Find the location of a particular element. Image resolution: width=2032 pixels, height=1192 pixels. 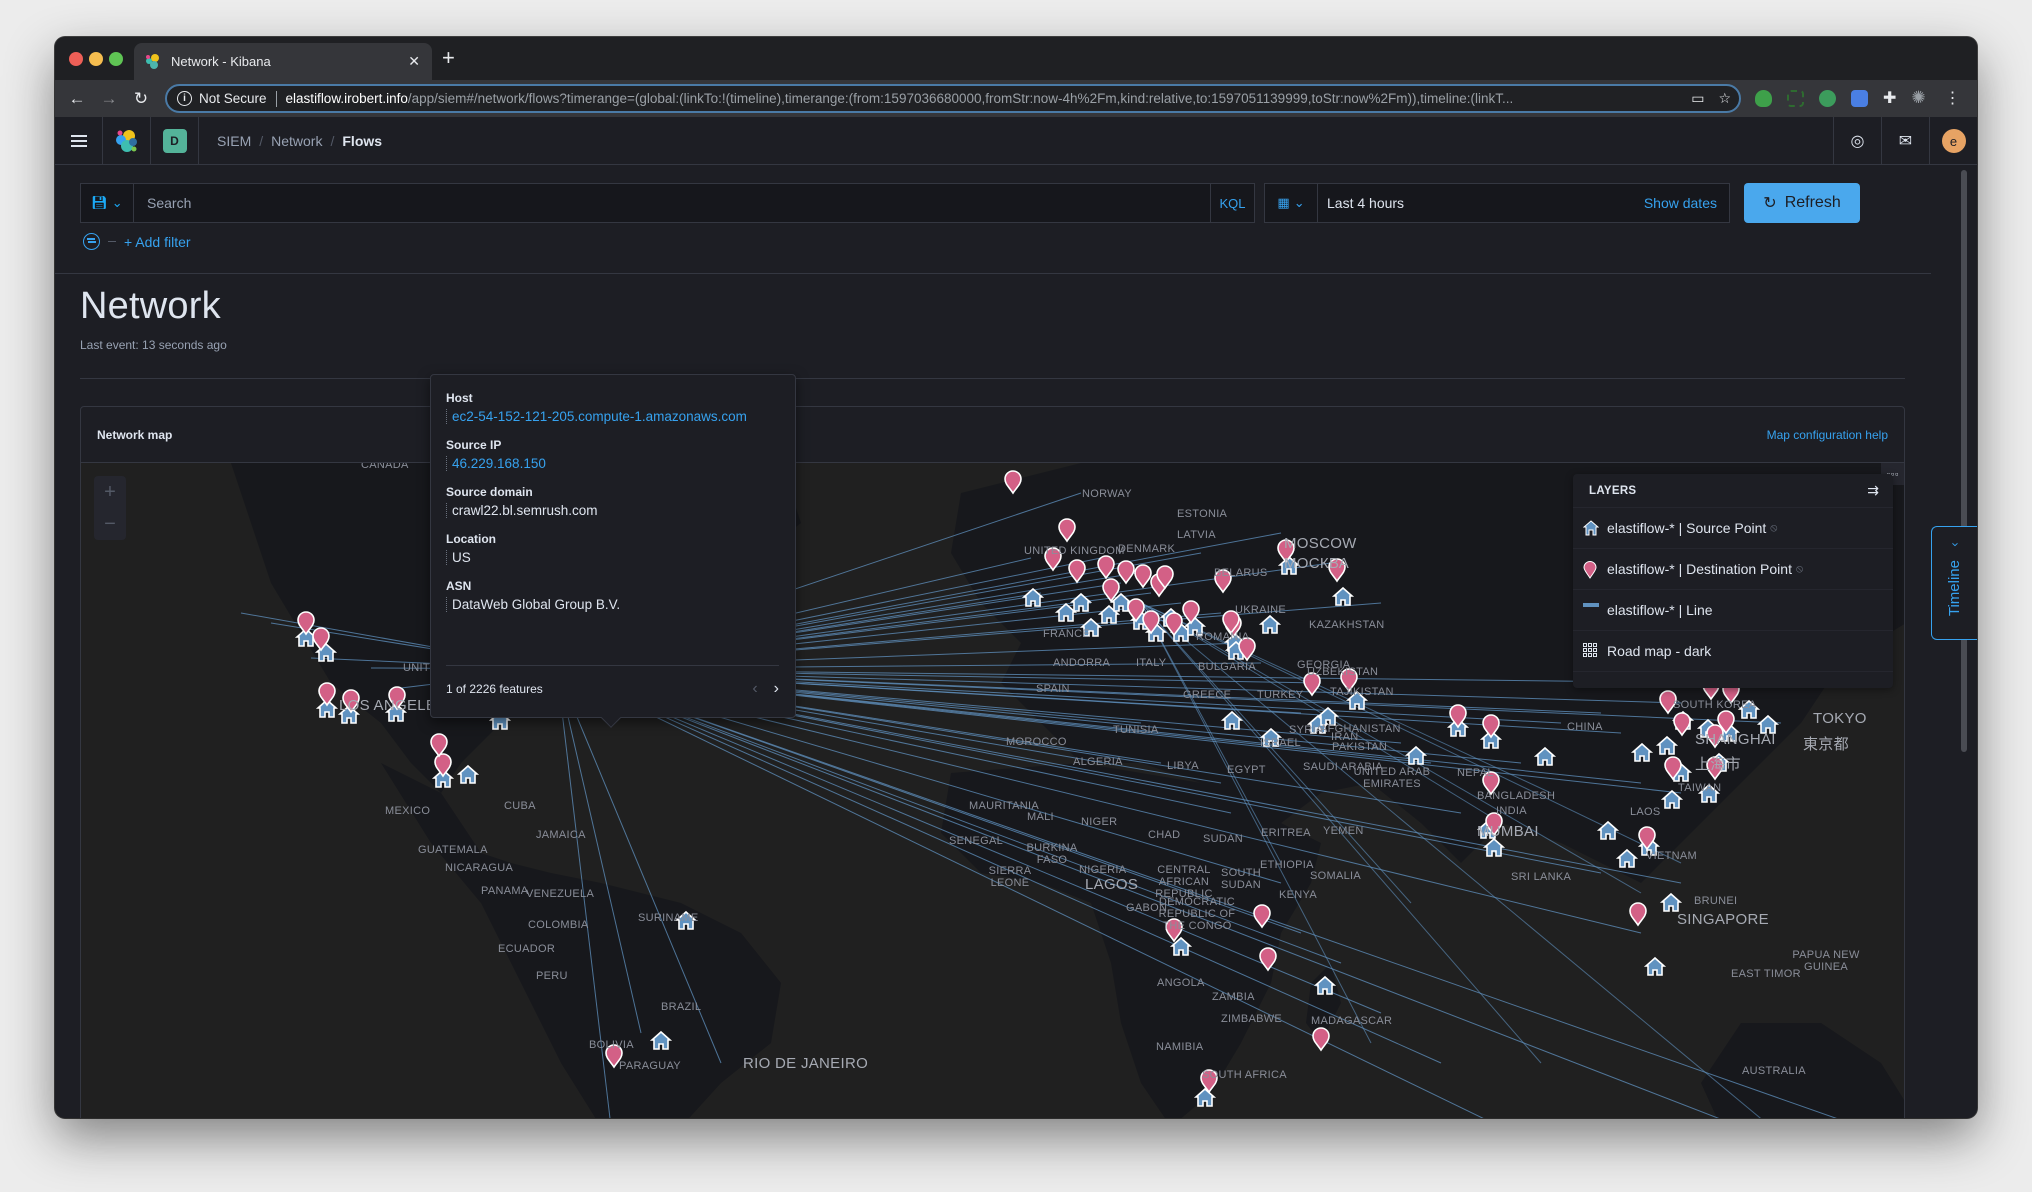

date-picker: ▦ ⌄ Last 4 hours Show dates is located at coordinates (1497, 203).